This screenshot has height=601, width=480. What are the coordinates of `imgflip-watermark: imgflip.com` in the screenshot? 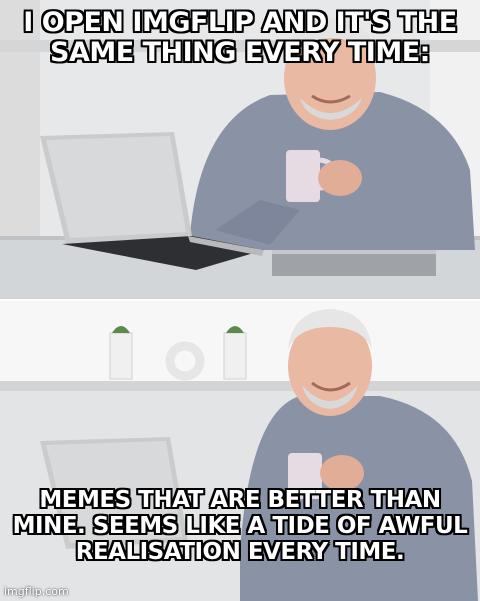 It's located at (36, 591).